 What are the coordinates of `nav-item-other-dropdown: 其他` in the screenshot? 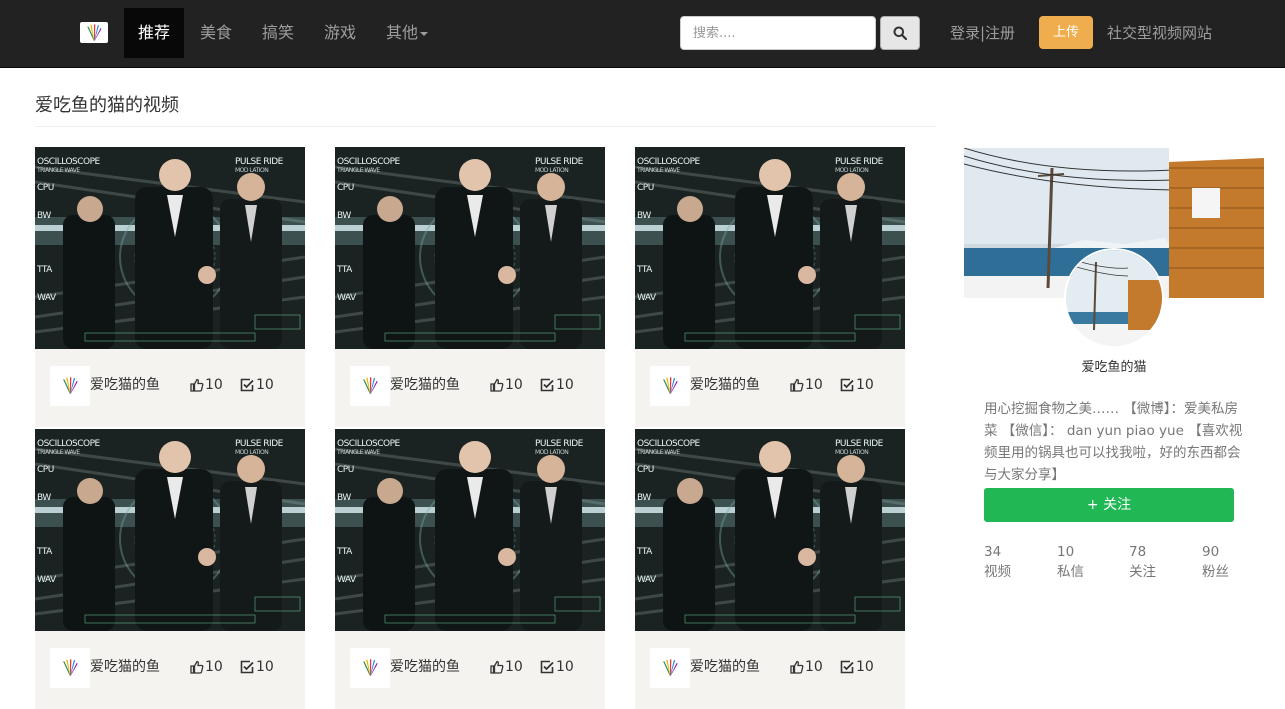 It's located at (407, 33).